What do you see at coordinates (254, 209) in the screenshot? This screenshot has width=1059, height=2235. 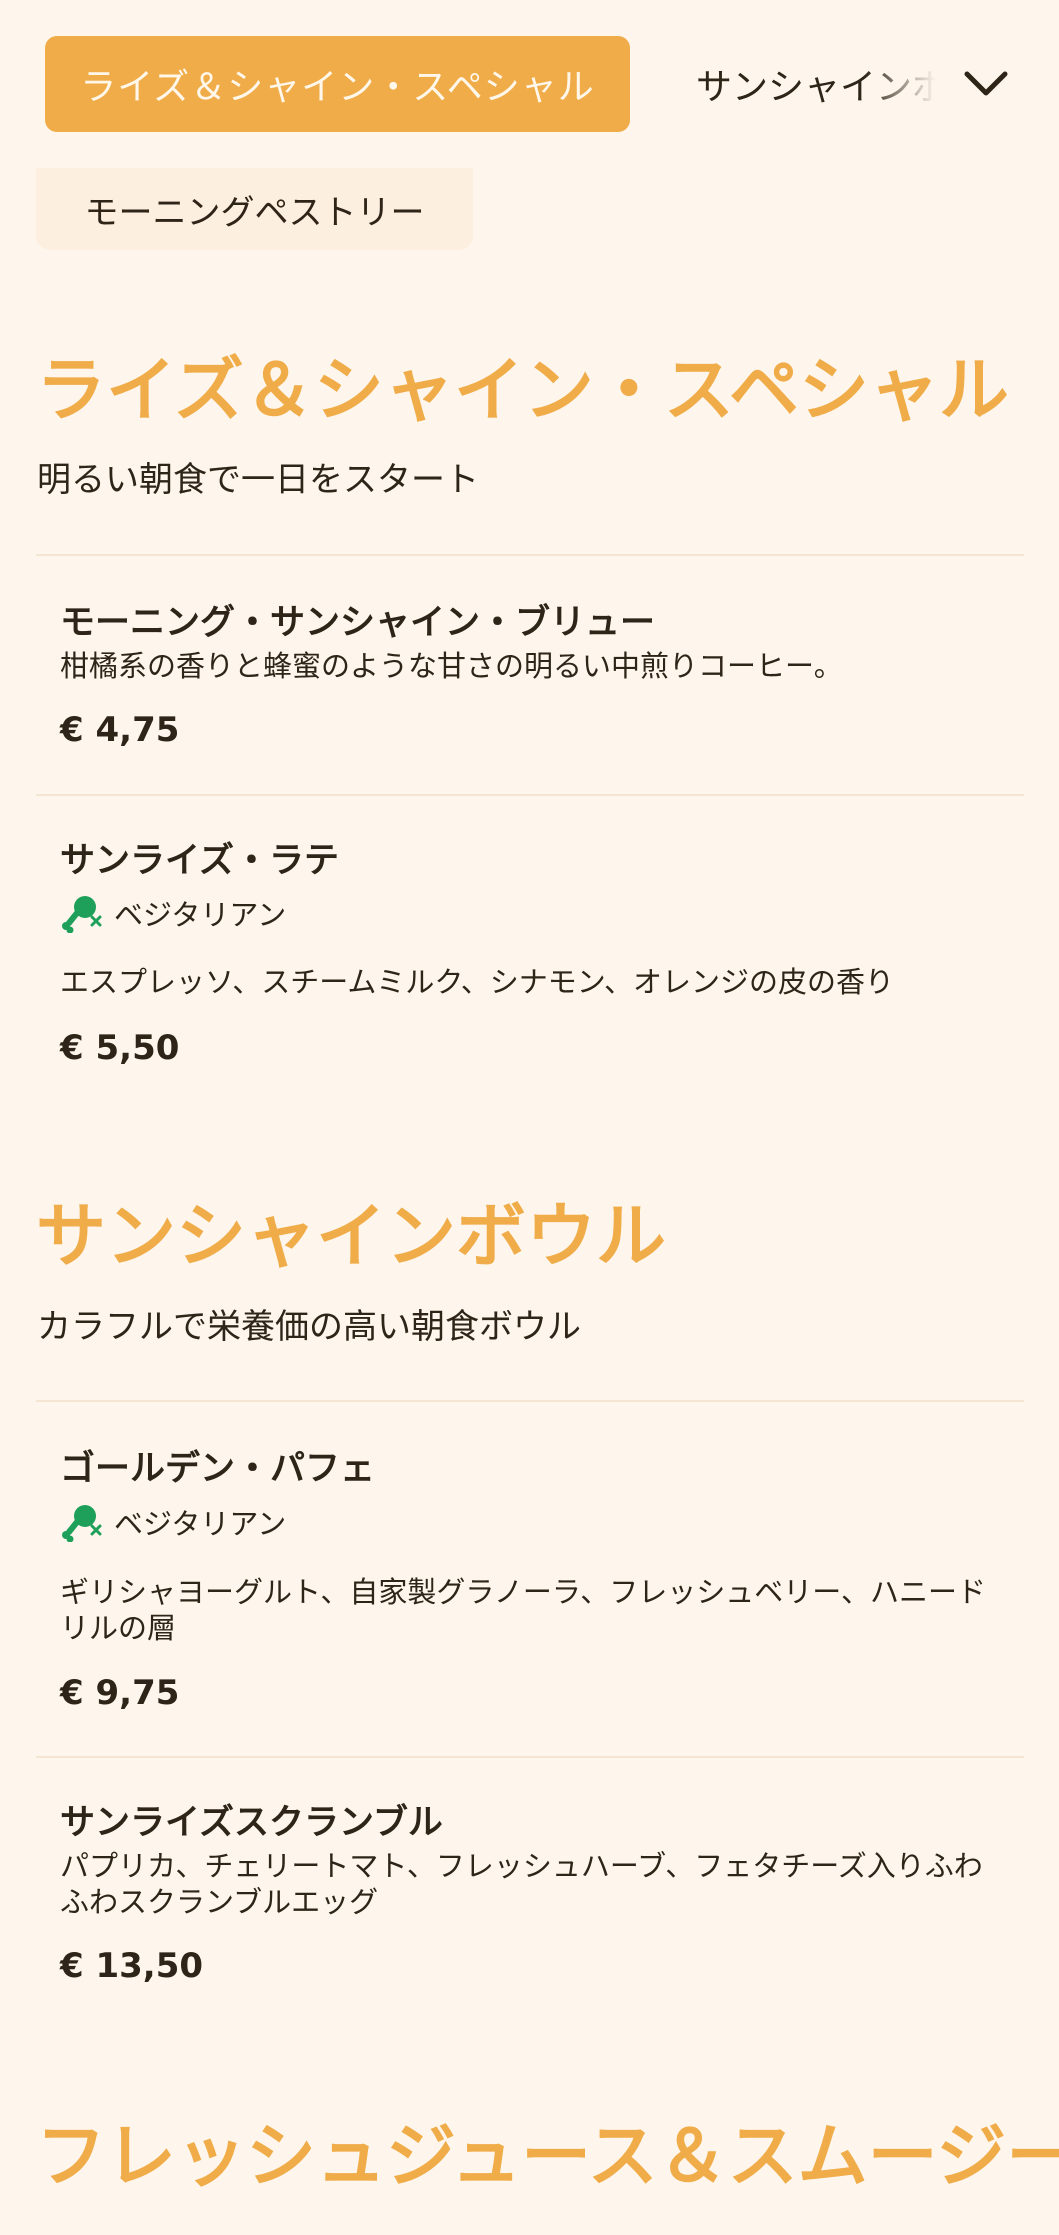 I see `tab-morning-pastry: モーニングペストリー` at bounding box center [254, 209].